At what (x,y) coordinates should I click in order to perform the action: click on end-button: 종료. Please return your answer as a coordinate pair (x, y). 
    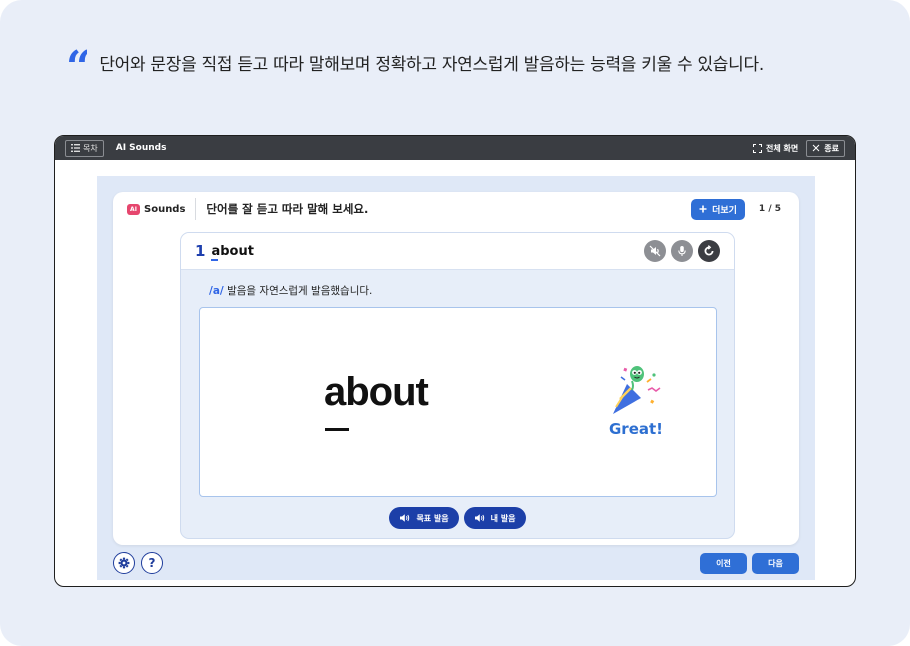
    Looking at the image, I should click on (825, 148).